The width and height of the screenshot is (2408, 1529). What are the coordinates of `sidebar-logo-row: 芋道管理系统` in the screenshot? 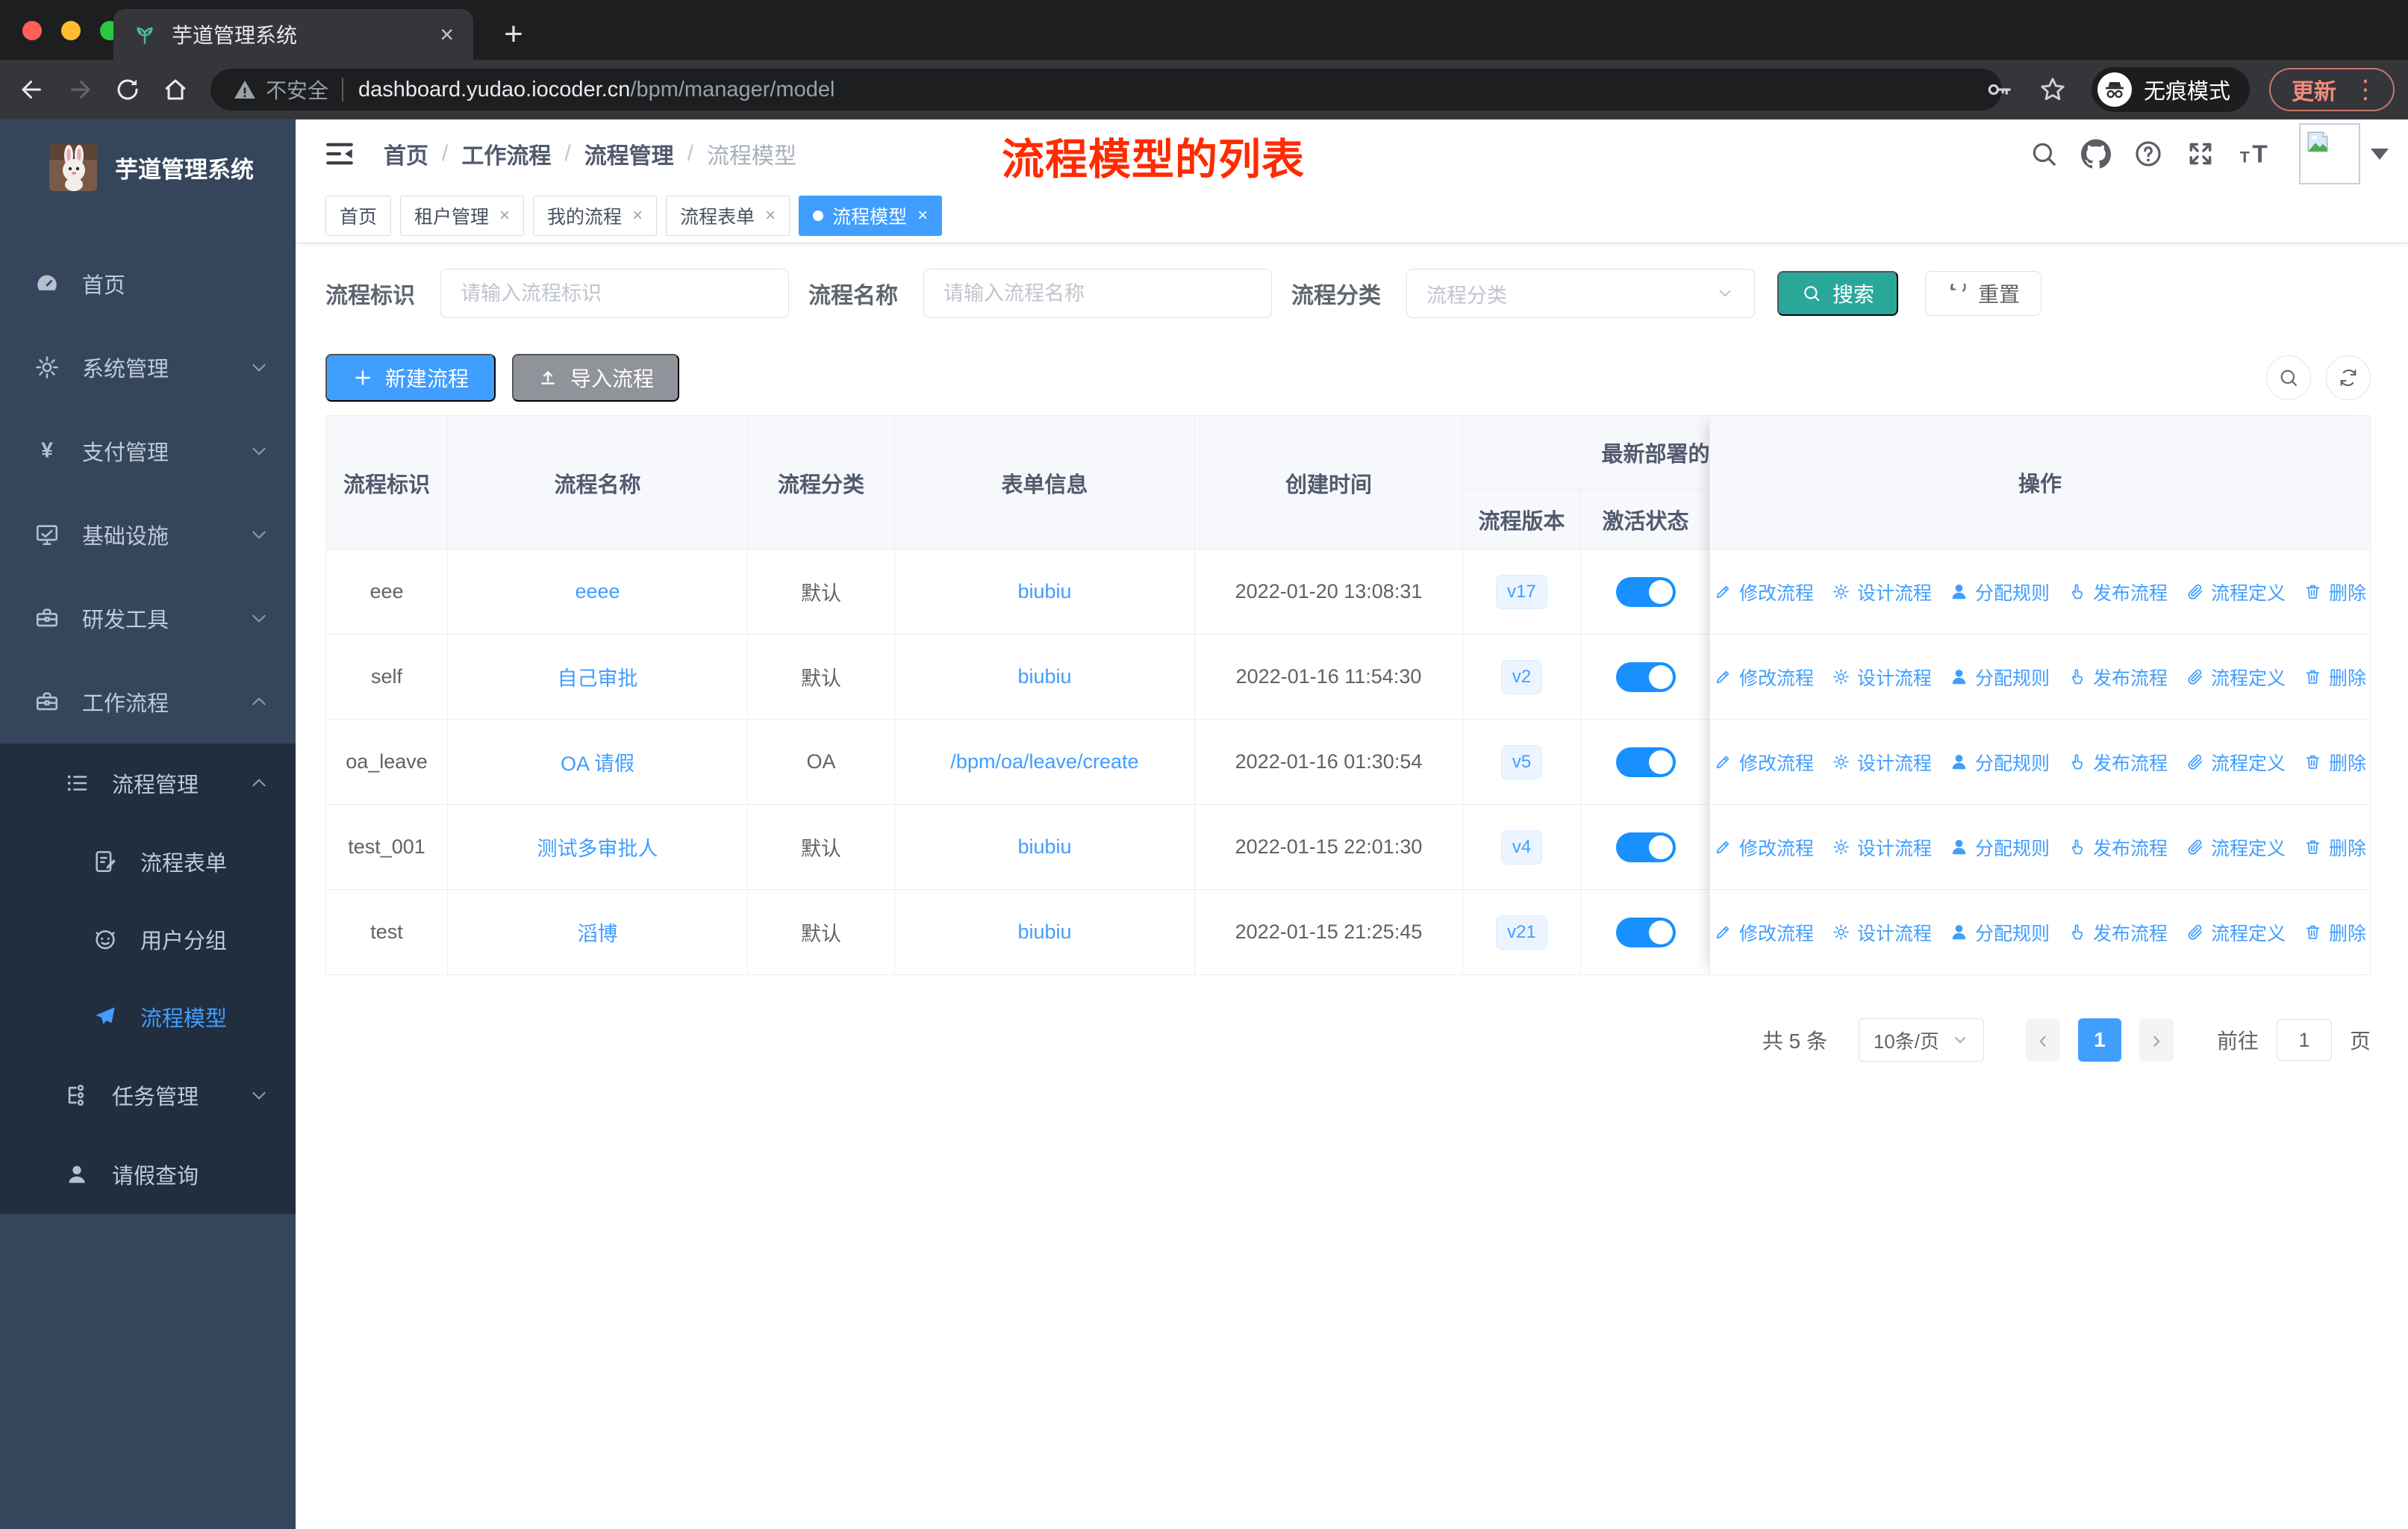 It's located at (148, 167).